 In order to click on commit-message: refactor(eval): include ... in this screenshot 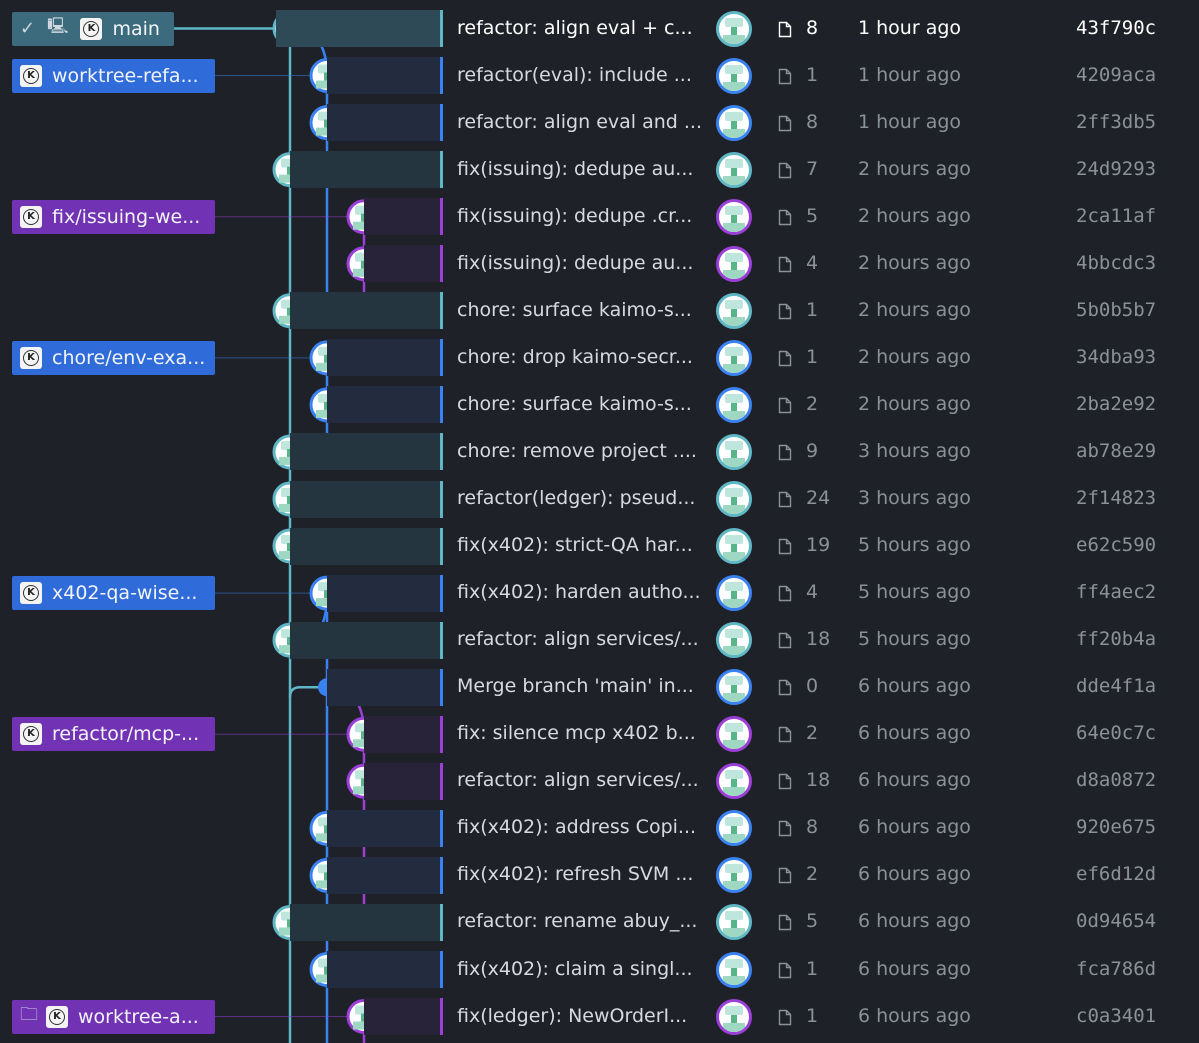, I will do `click(574, 75)`.